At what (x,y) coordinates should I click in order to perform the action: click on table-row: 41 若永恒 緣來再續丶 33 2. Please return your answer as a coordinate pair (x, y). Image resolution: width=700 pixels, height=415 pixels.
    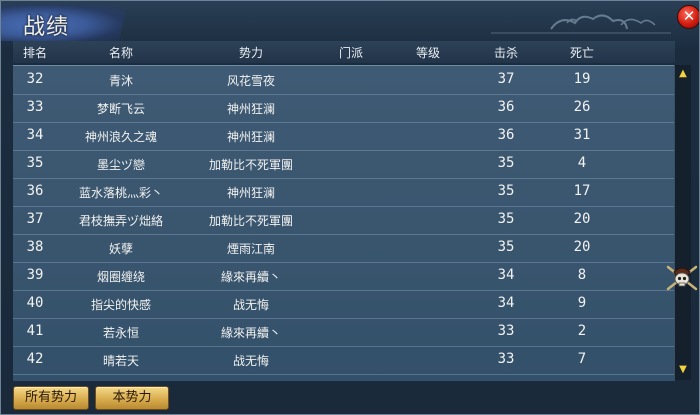
    Looking at the image, I should click on (344, 332).